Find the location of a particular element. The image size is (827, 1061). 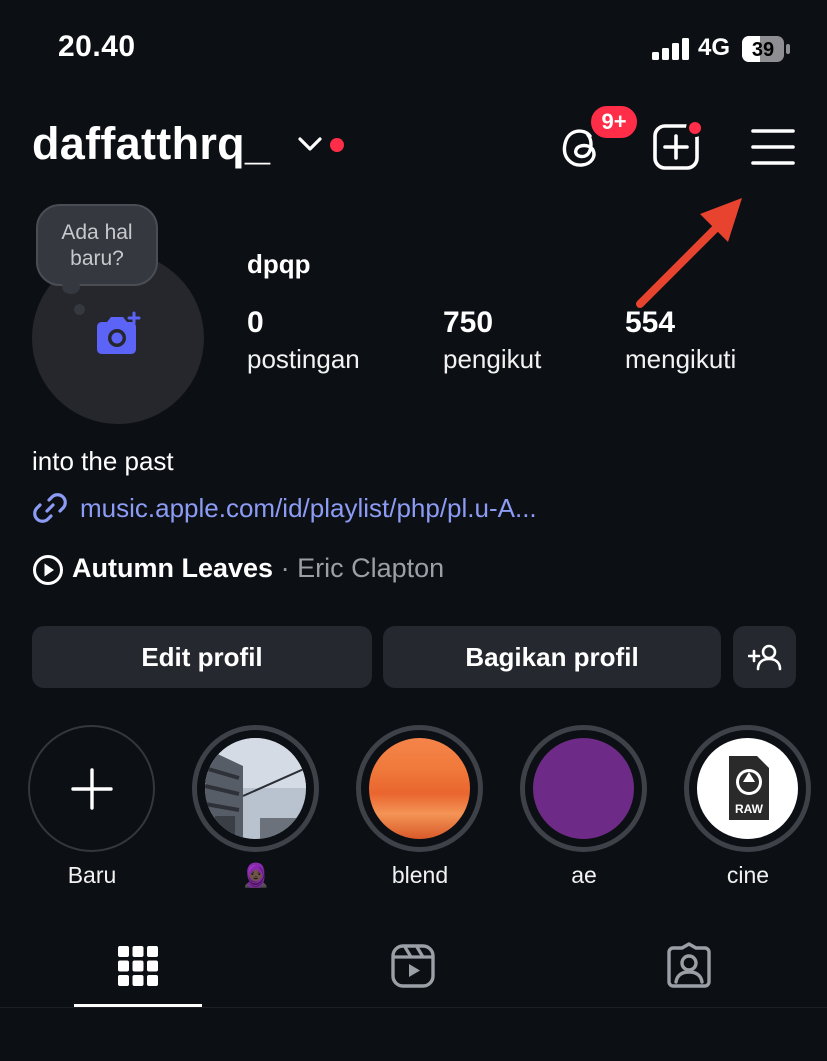

highlight-label-emoji: 🧕🏿 is located at coordinates (256, 875).